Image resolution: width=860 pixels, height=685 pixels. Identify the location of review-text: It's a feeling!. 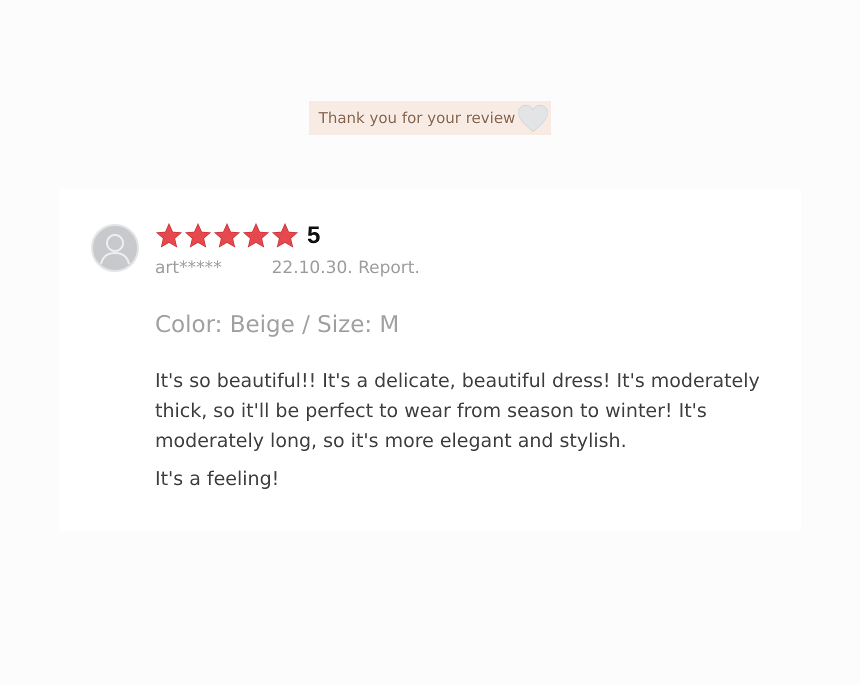
(217, 479).